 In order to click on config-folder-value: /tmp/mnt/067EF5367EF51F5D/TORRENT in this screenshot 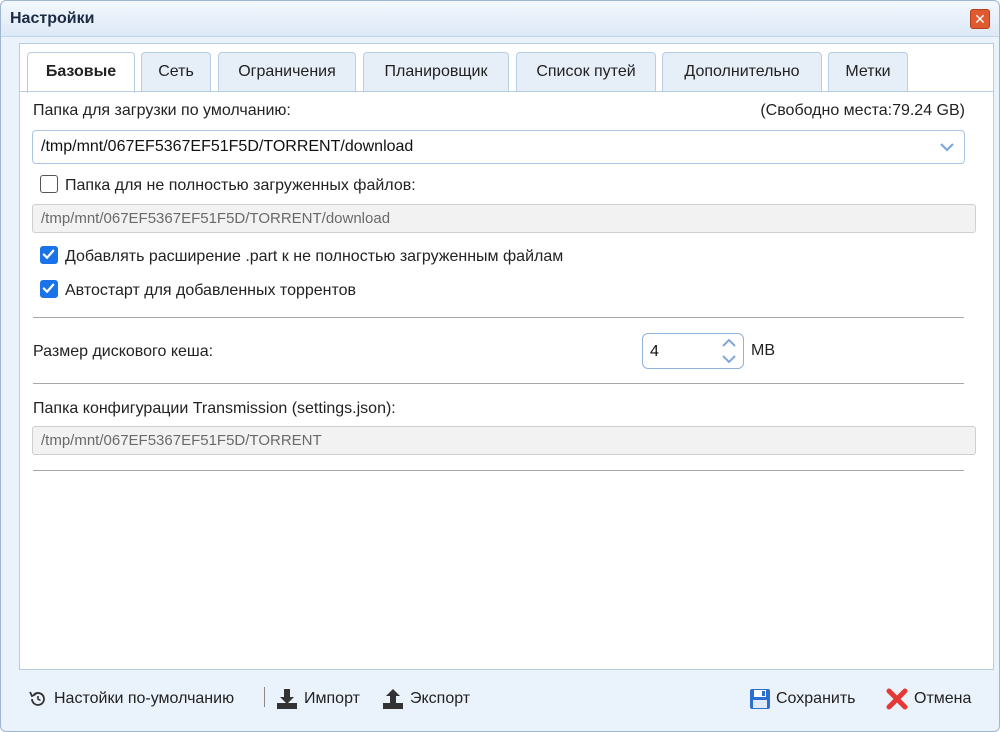, I will do `click(181, 440)`.